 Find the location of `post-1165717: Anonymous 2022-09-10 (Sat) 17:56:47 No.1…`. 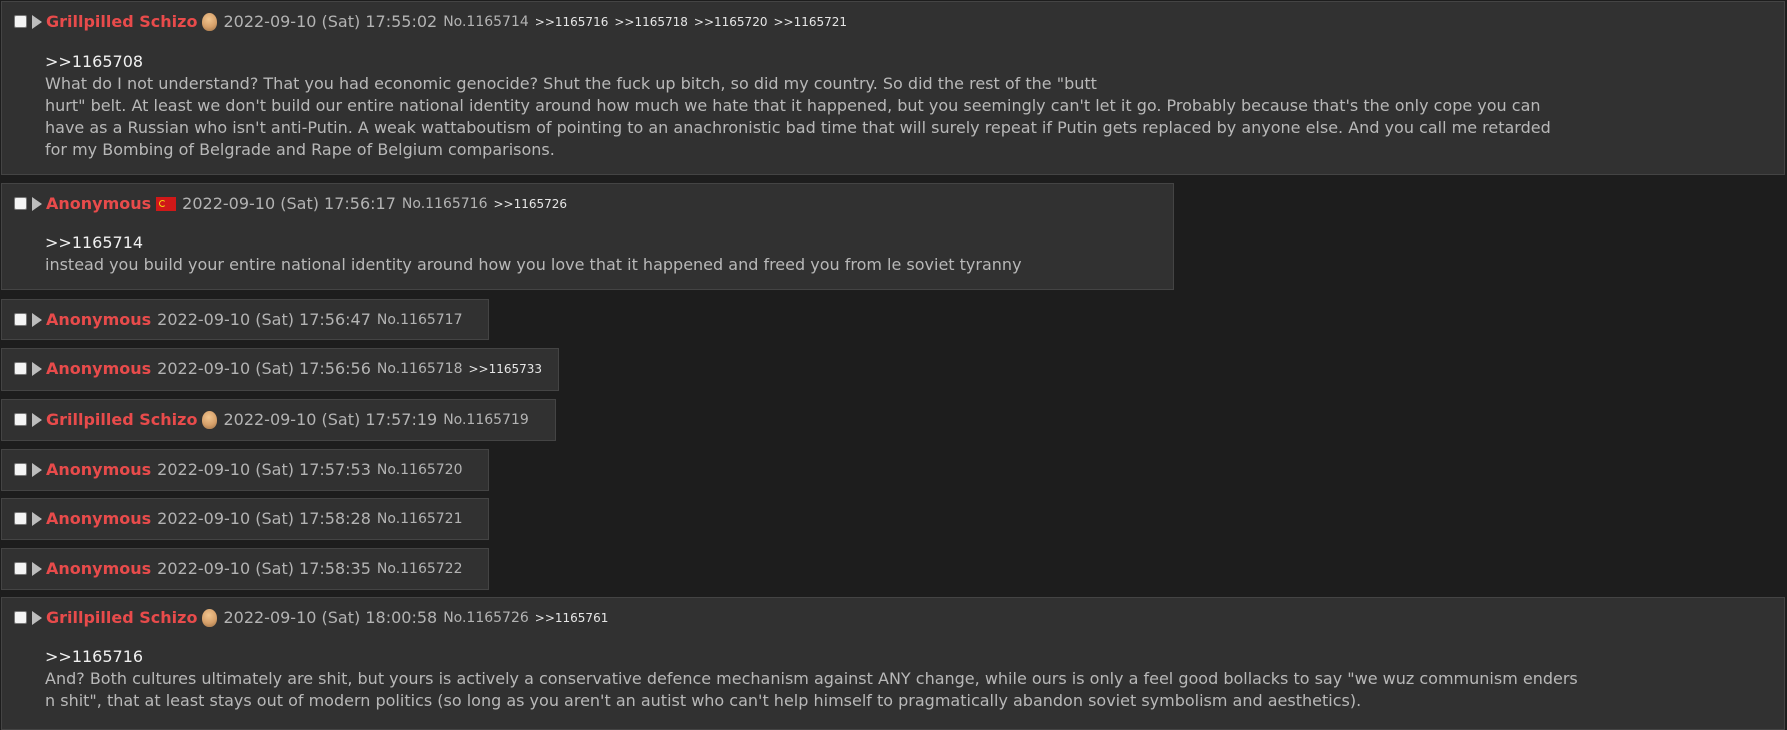

post-1165717: Anonymous 2022-09-10 (Sat) 17:56:47 No.1… is located at coordinates (245, 319).